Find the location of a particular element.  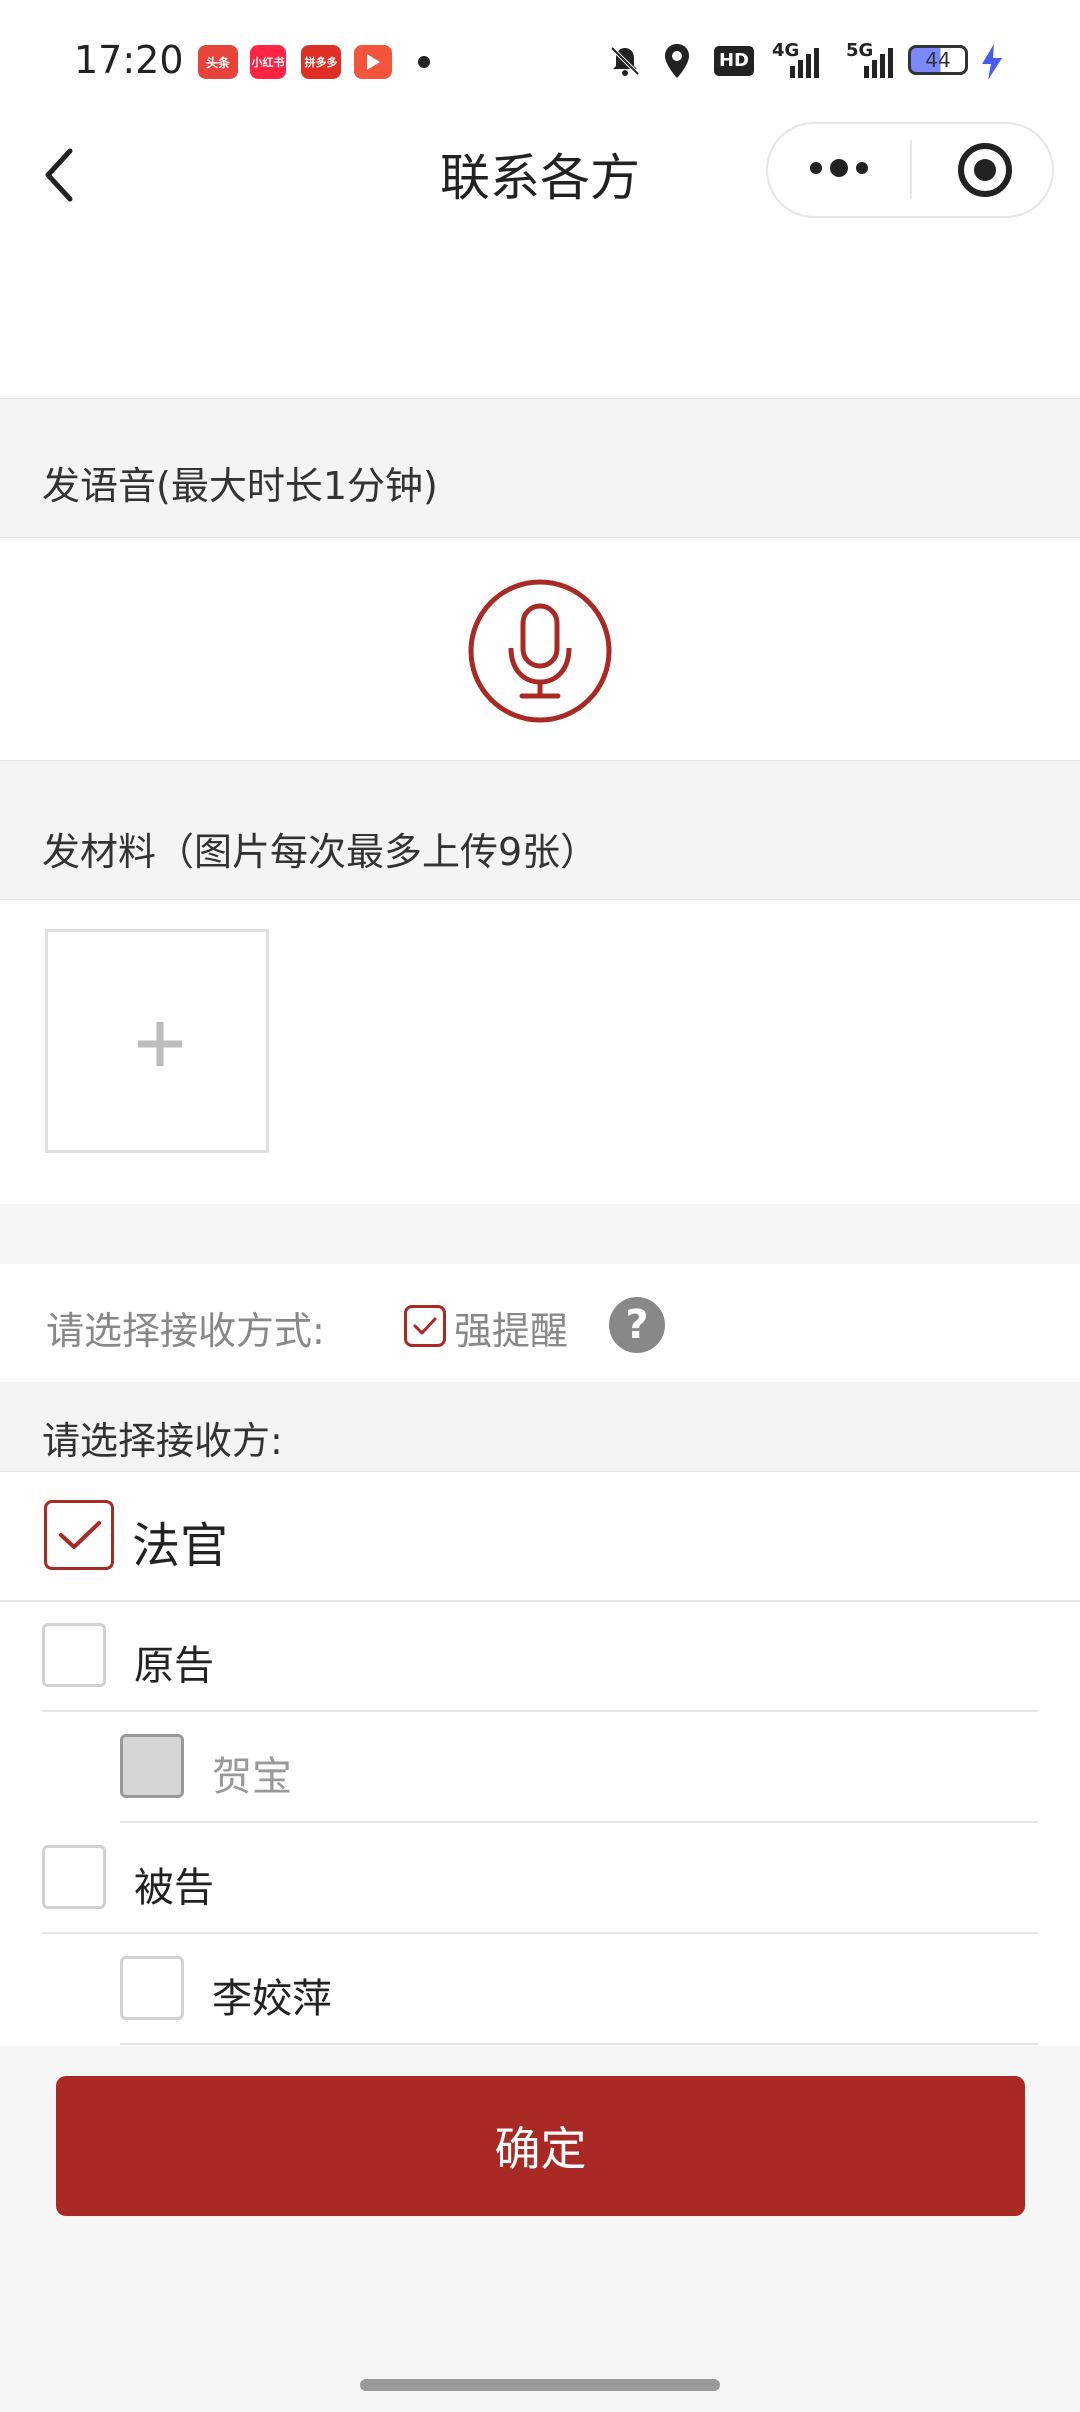

lijiaoping-checkbox is located at coordinates (152, 1988).